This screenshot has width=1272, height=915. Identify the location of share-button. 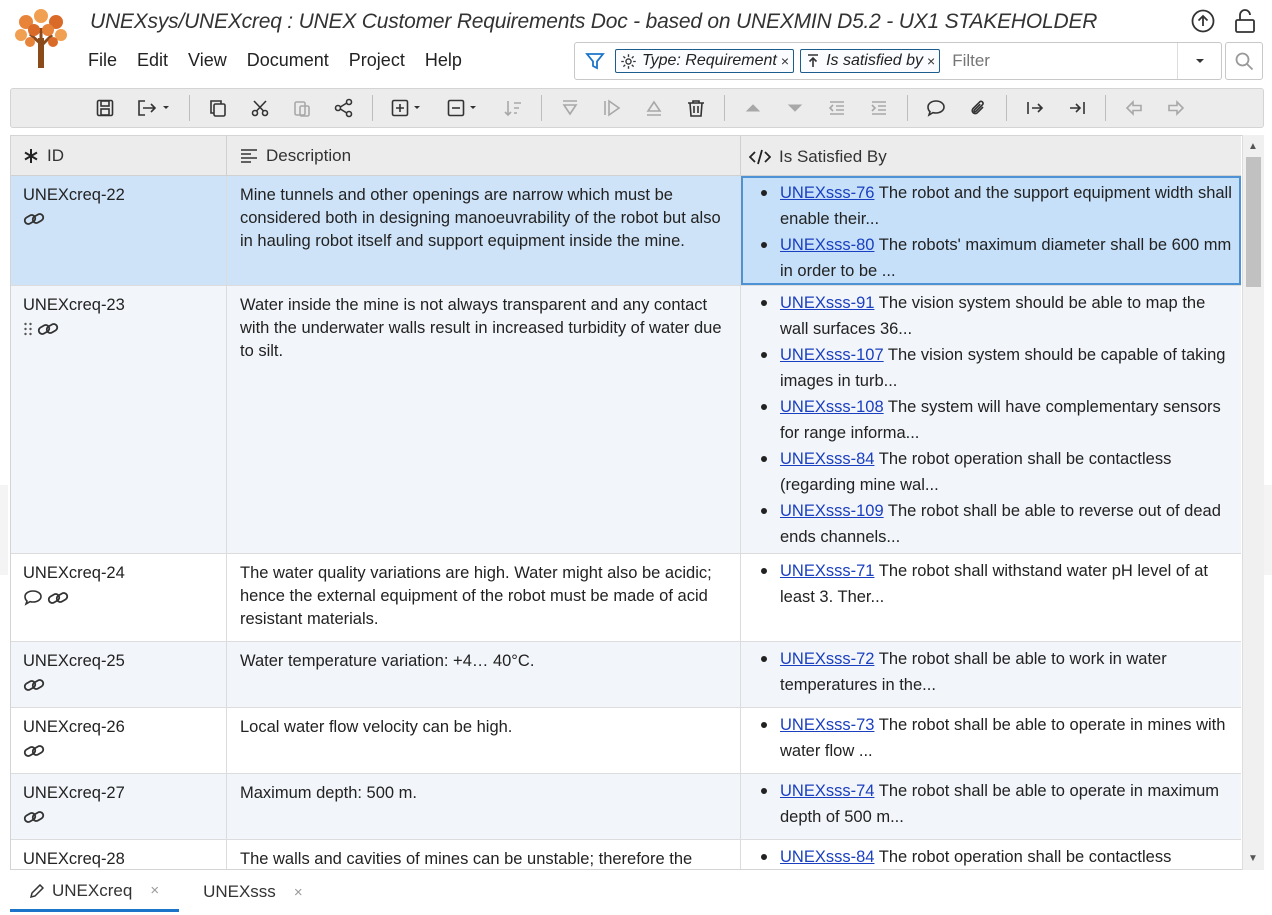
(344, 108).